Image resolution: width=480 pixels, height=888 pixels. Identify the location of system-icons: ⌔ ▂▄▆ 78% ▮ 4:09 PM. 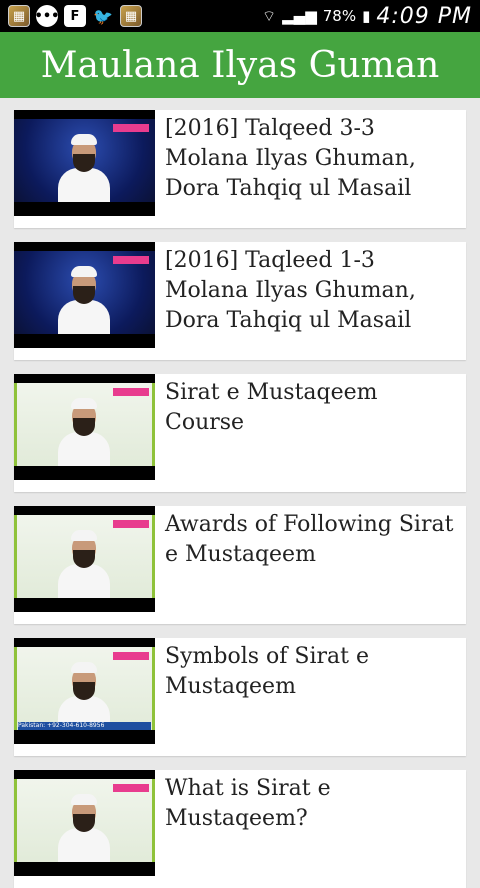
(367, 16).